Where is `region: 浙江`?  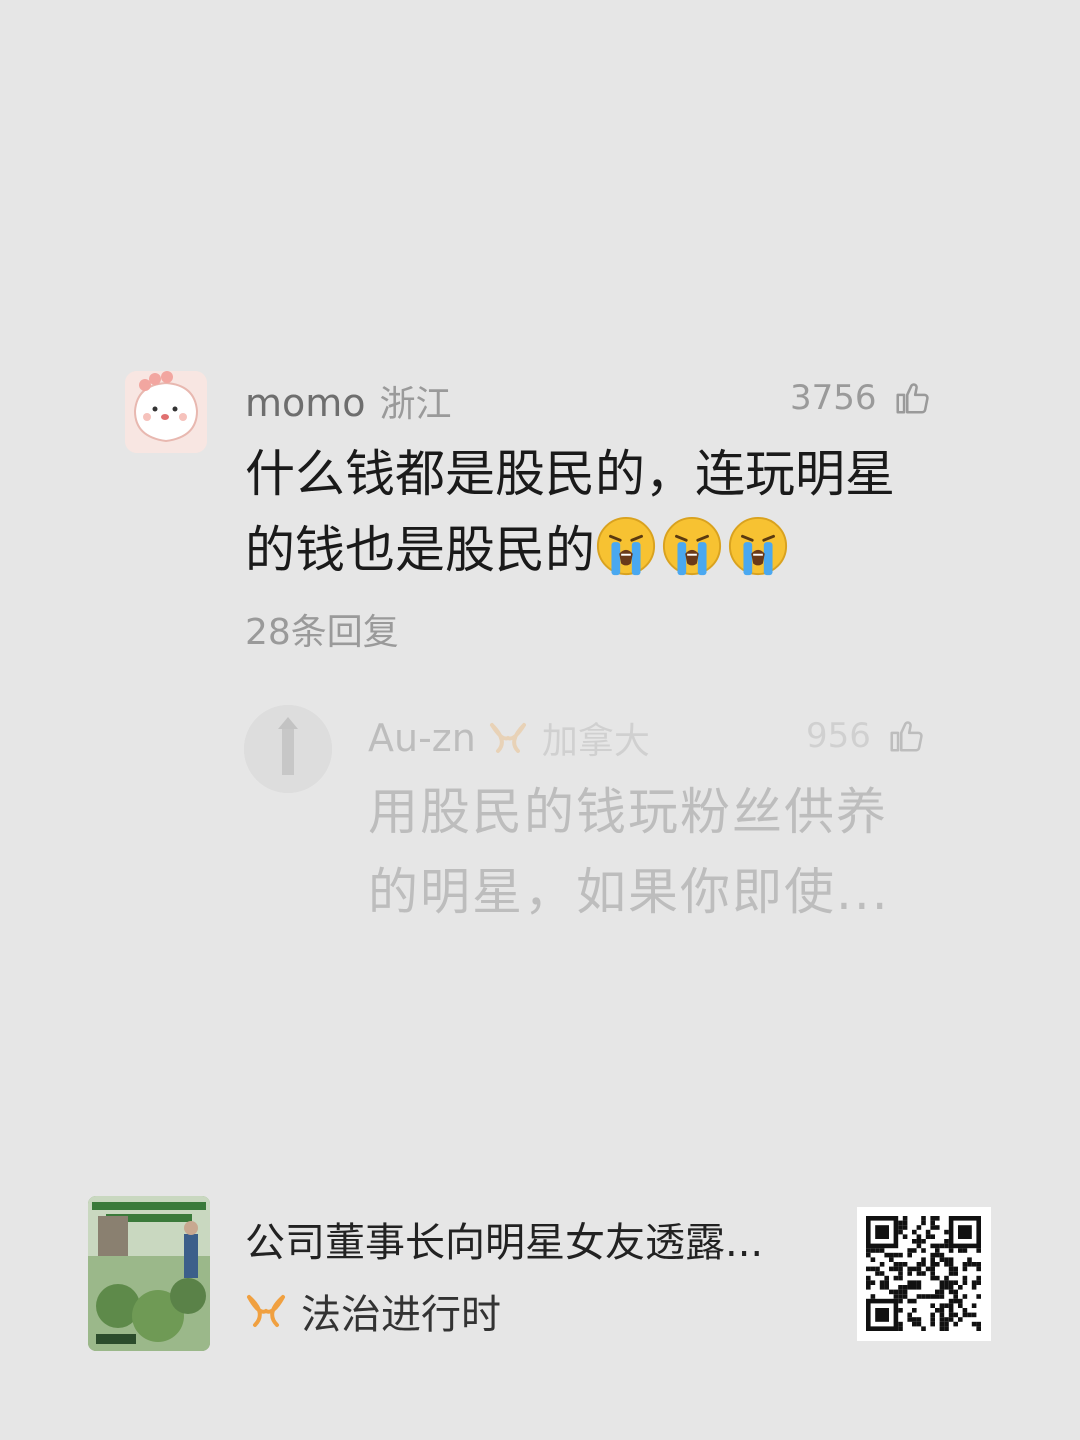 region: 浙江 is located at coordinates (415, 404).